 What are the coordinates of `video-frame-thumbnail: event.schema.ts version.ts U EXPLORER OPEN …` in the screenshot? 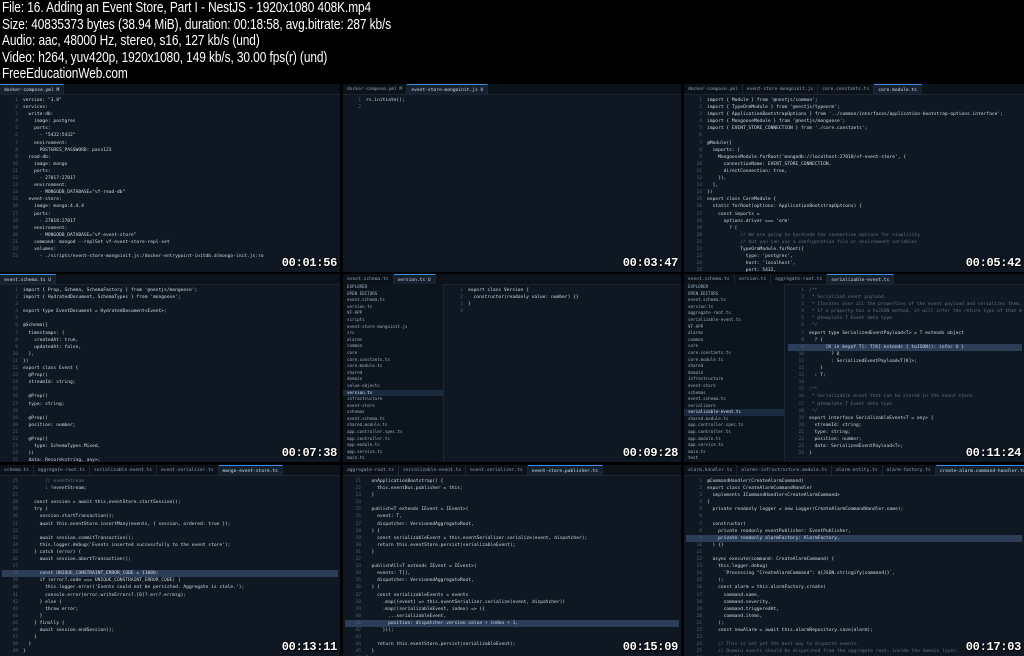 It's located at (512, 368).